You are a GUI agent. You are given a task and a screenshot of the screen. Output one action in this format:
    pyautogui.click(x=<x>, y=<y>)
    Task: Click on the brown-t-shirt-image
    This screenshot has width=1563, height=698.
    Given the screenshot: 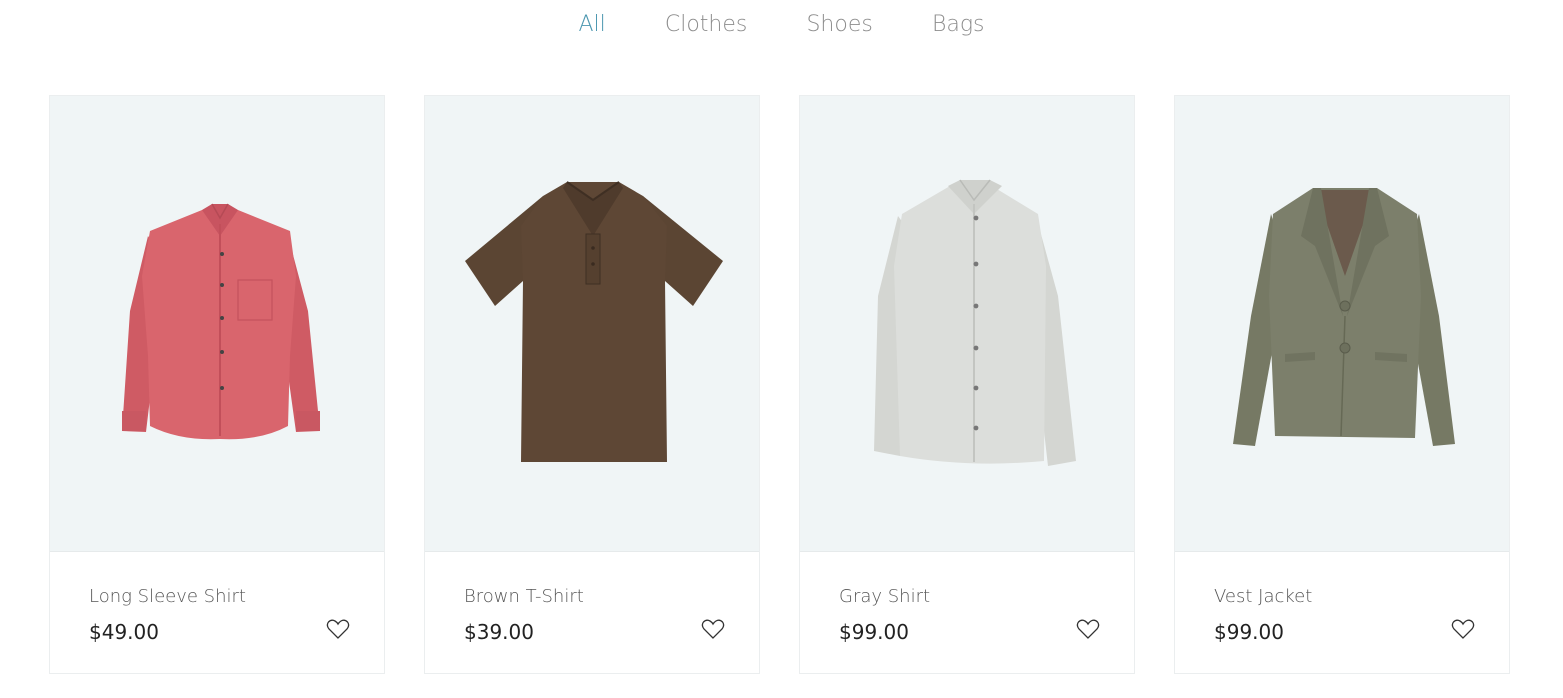 What is the action you would take?
    pyautogui.click(x=594, y=321)
    